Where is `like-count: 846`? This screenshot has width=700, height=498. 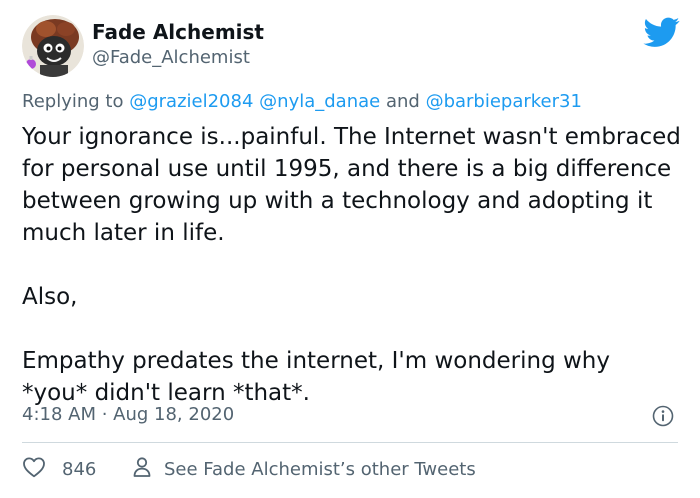
like-count: 846 is located at coordinates (79, 469).